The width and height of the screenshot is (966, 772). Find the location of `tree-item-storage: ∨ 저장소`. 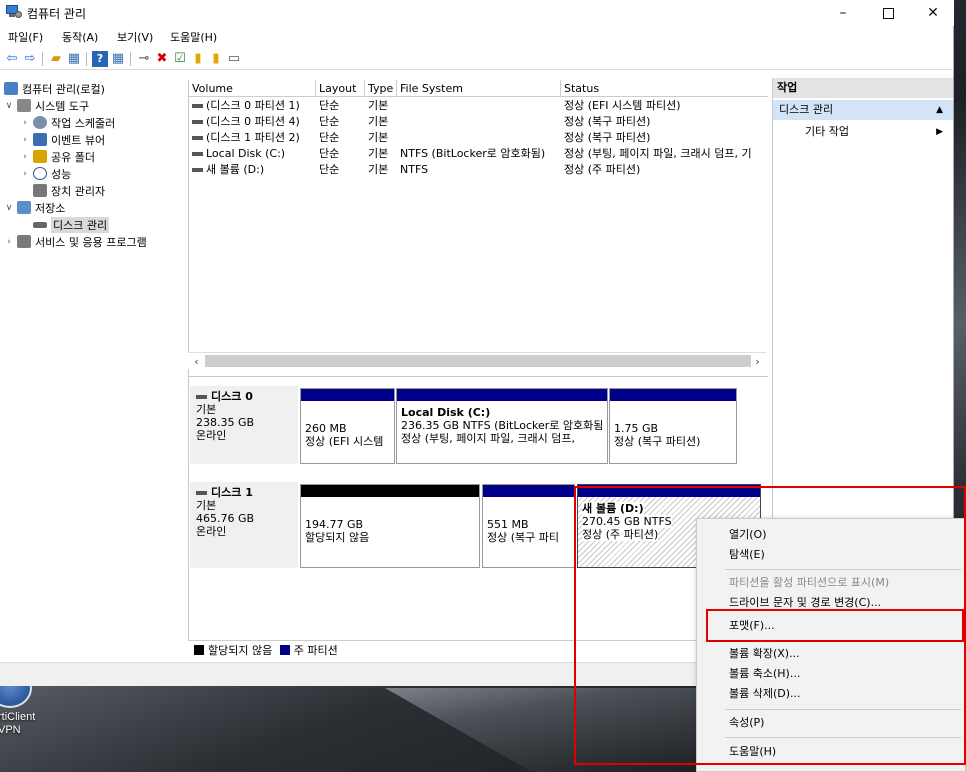

tree-item-storage: ∨ 저장소 is located at coordinates (34, 207).